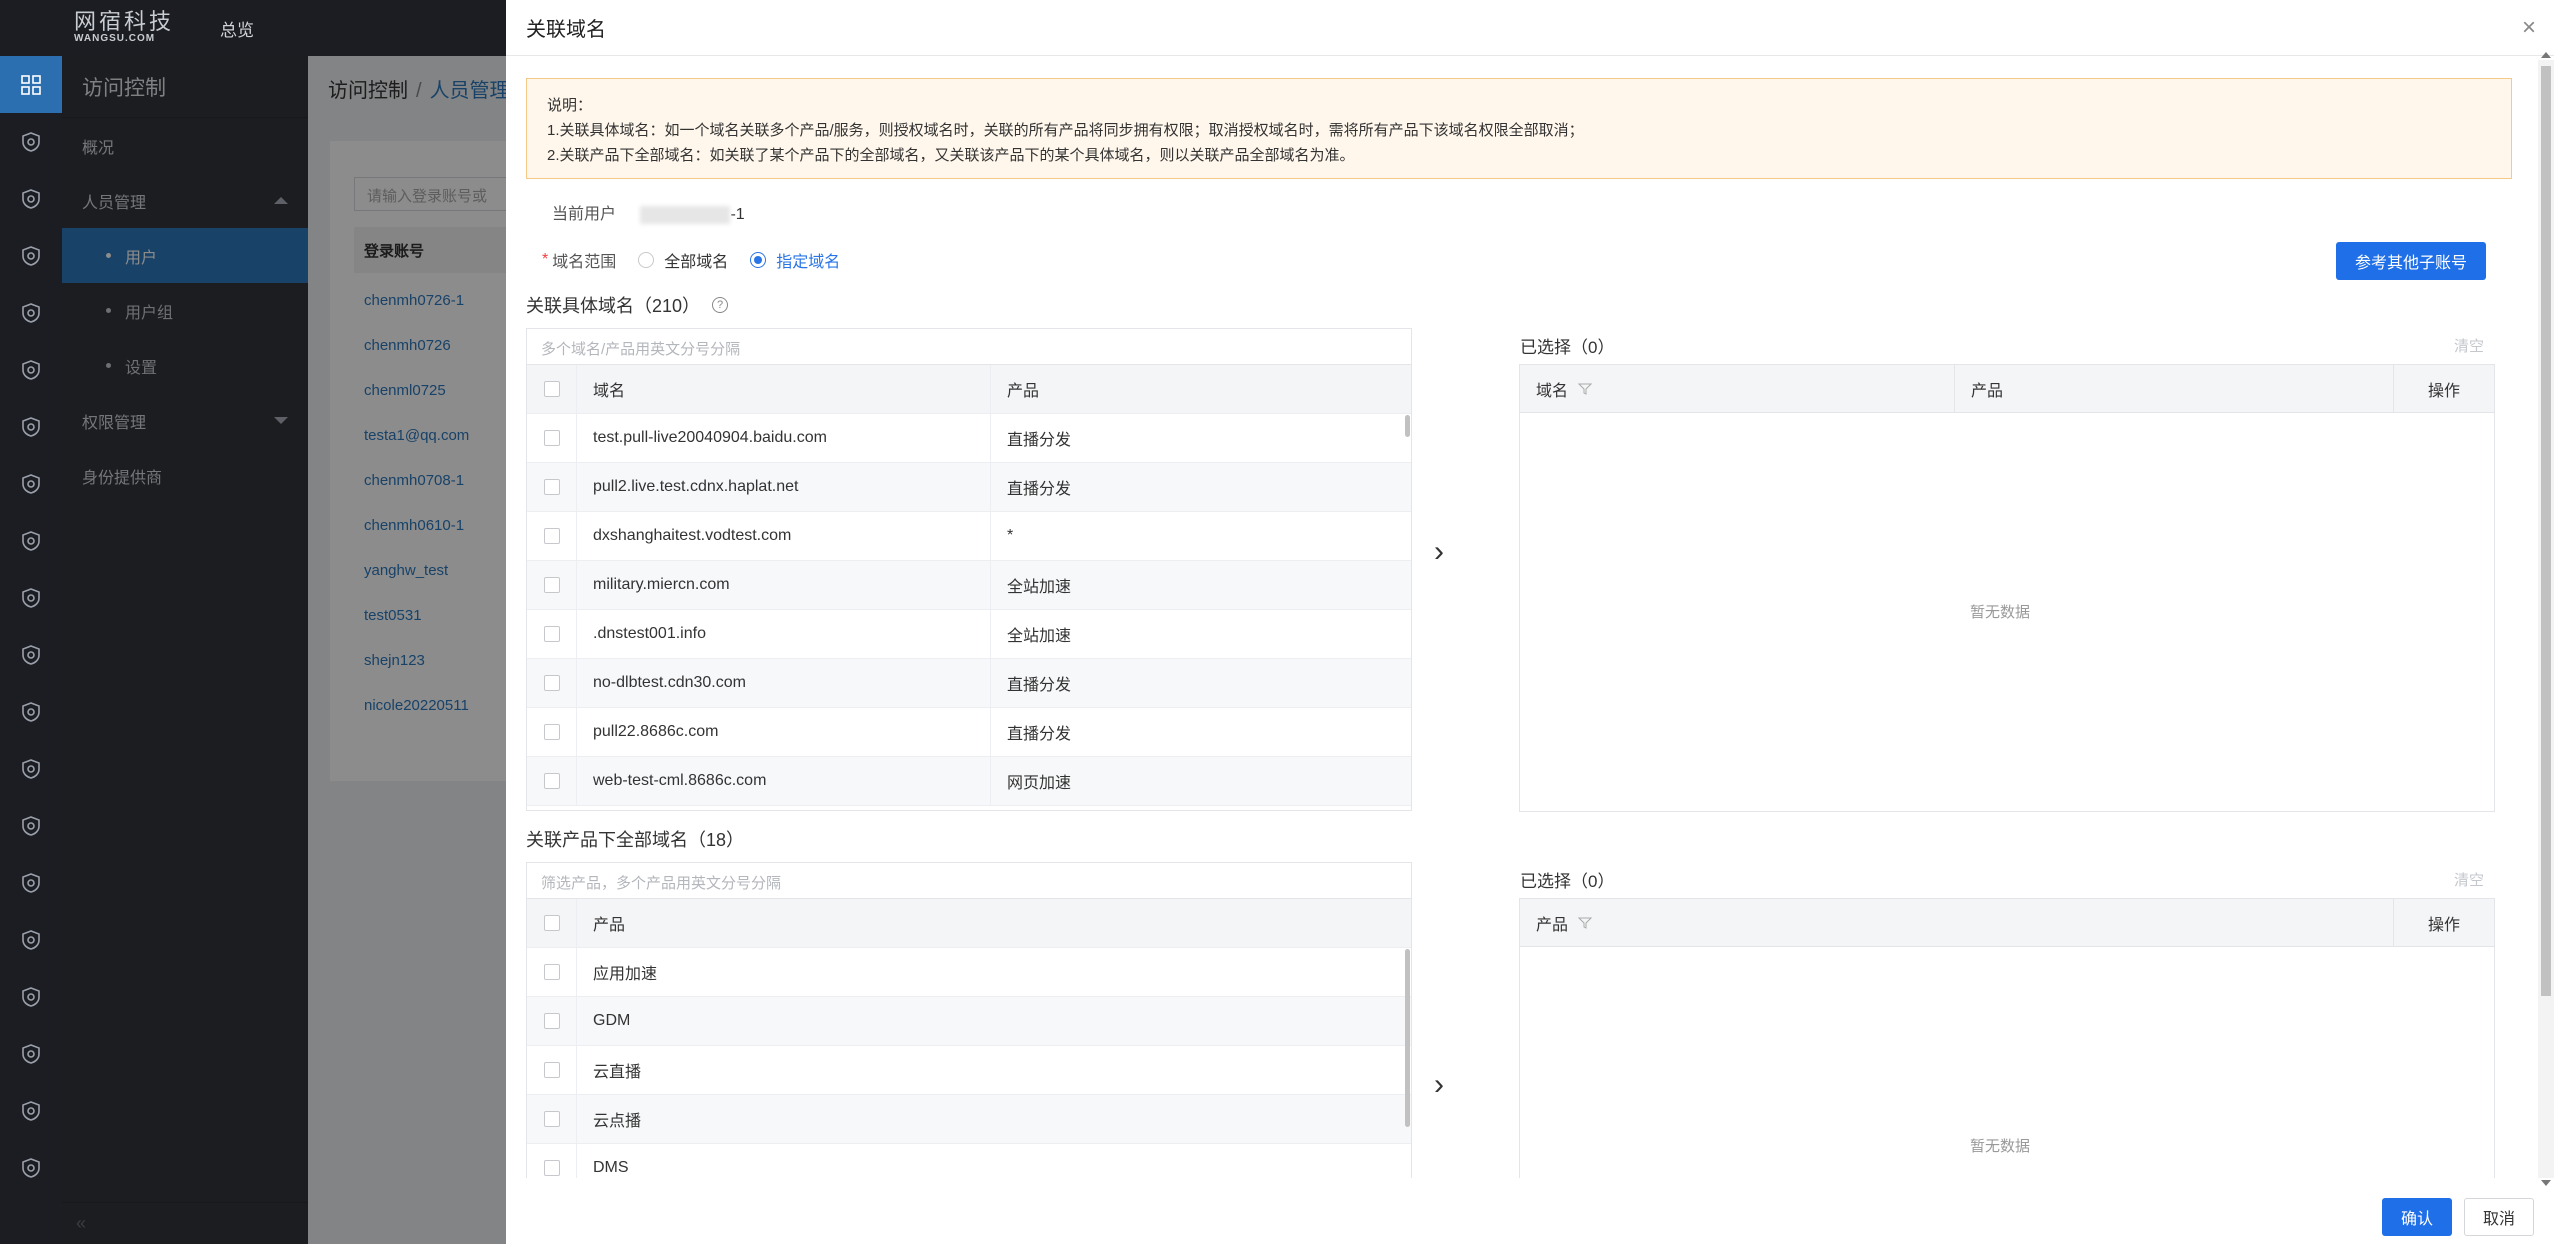 This screenshot has height=1244, width=2554. What do you see at coordinates (635, 839) in the screenshot?
I see `products-section-title: 关联产品下全部域名（18）` at bounding box center [635, 839].